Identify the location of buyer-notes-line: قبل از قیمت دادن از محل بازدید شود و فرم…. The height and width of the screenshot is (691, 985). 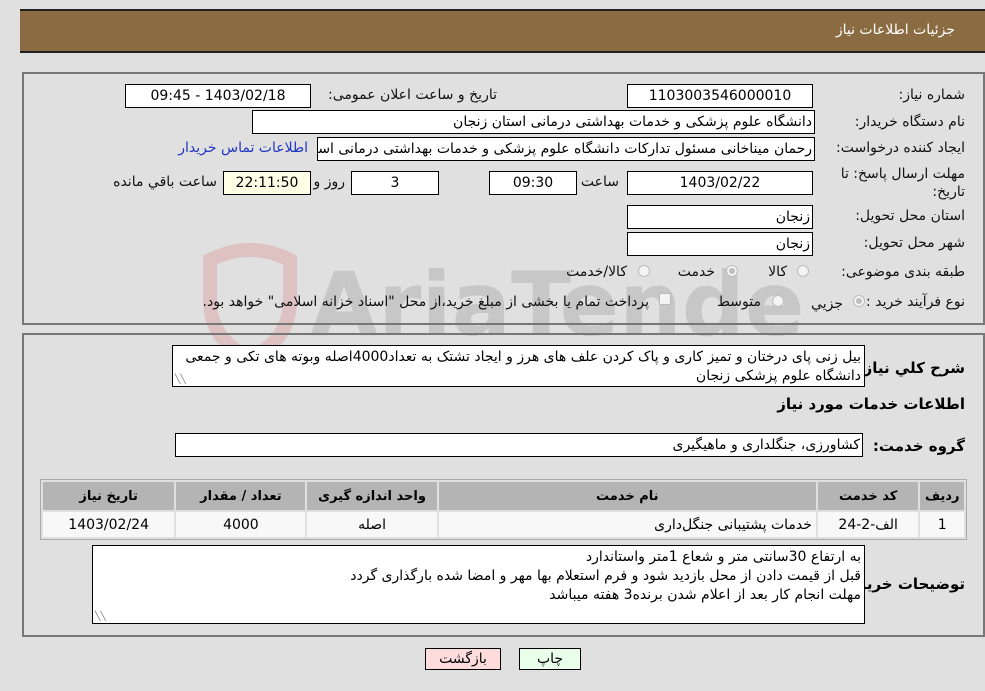
(605, 576).